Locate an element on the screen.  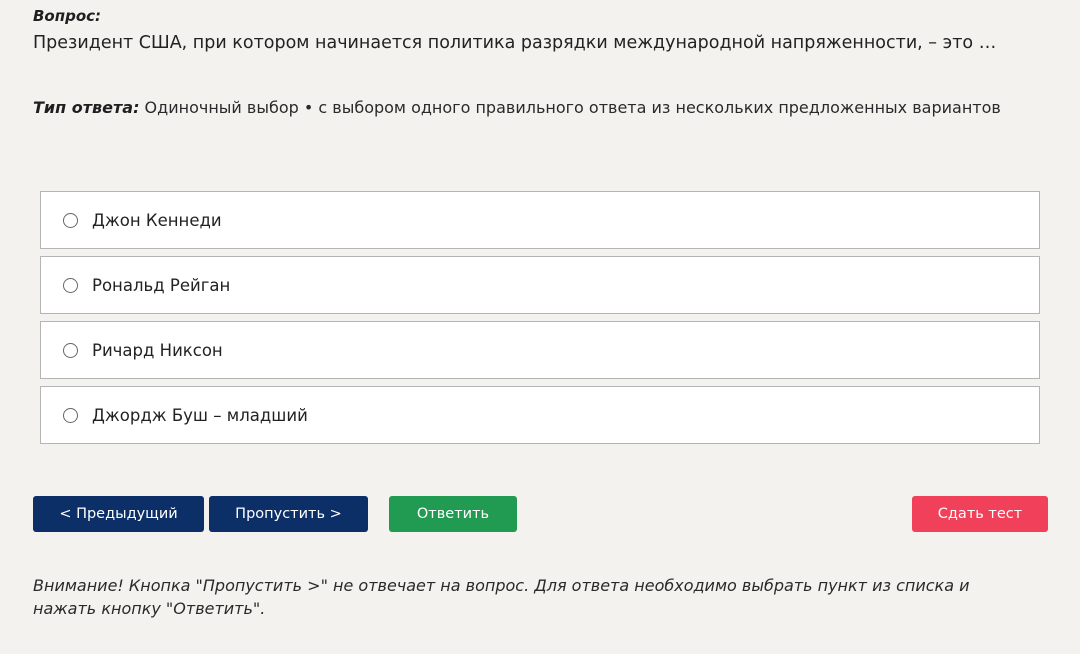
answer-button: Ответить is located at coordinates (453, 514).